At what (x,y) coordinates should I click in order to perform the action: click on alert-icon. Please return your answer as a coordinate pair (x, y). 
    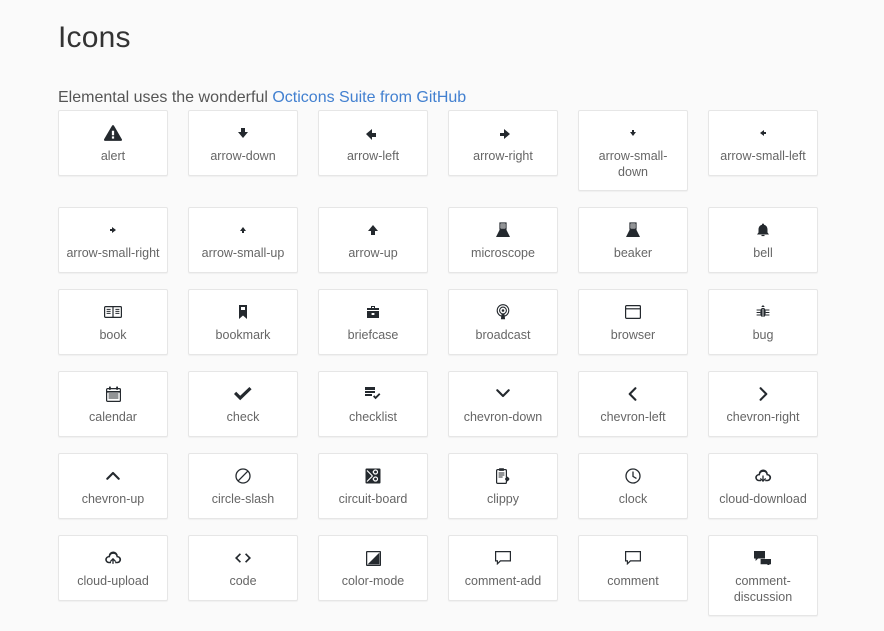
    Looking at the image, I should click on (113, 133).